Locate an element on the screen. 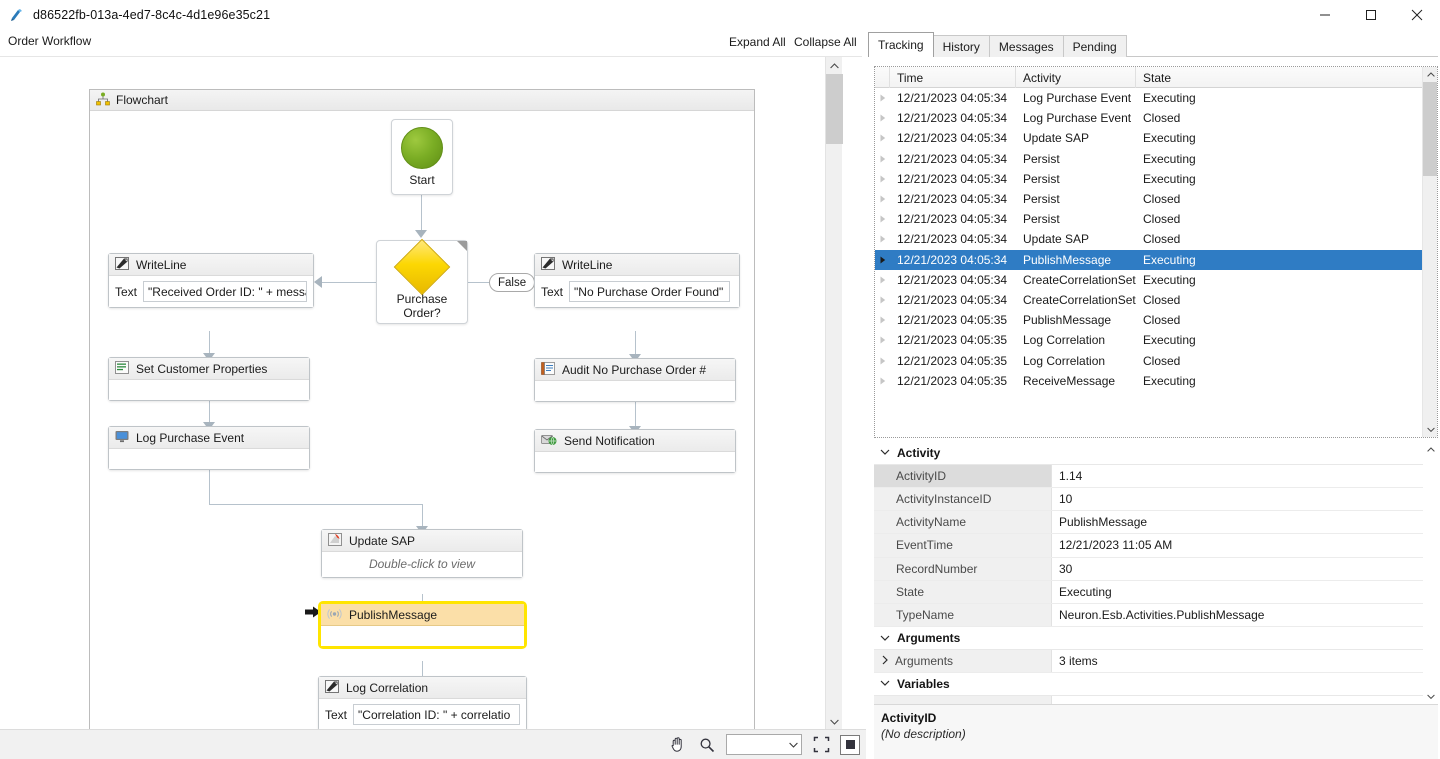 This screenshot has width=1440, height=759. property-row: State Executing is located at coordinates (1156, 592).